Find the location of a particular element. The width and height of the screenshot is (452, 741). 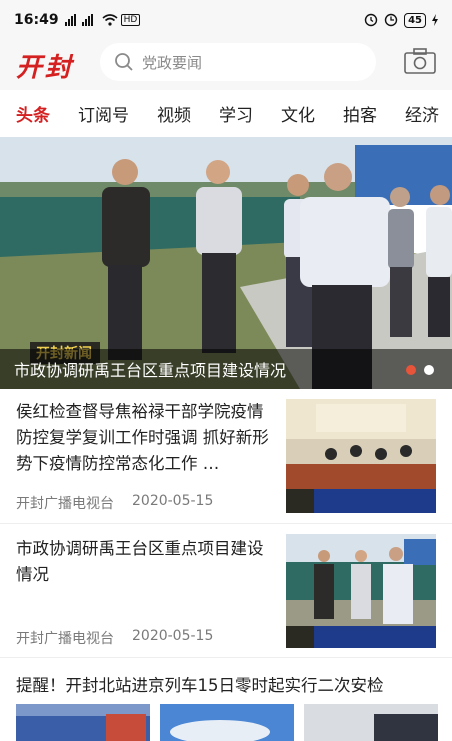

search-bar: 党政要闻 is located at coordinates (238, 62).